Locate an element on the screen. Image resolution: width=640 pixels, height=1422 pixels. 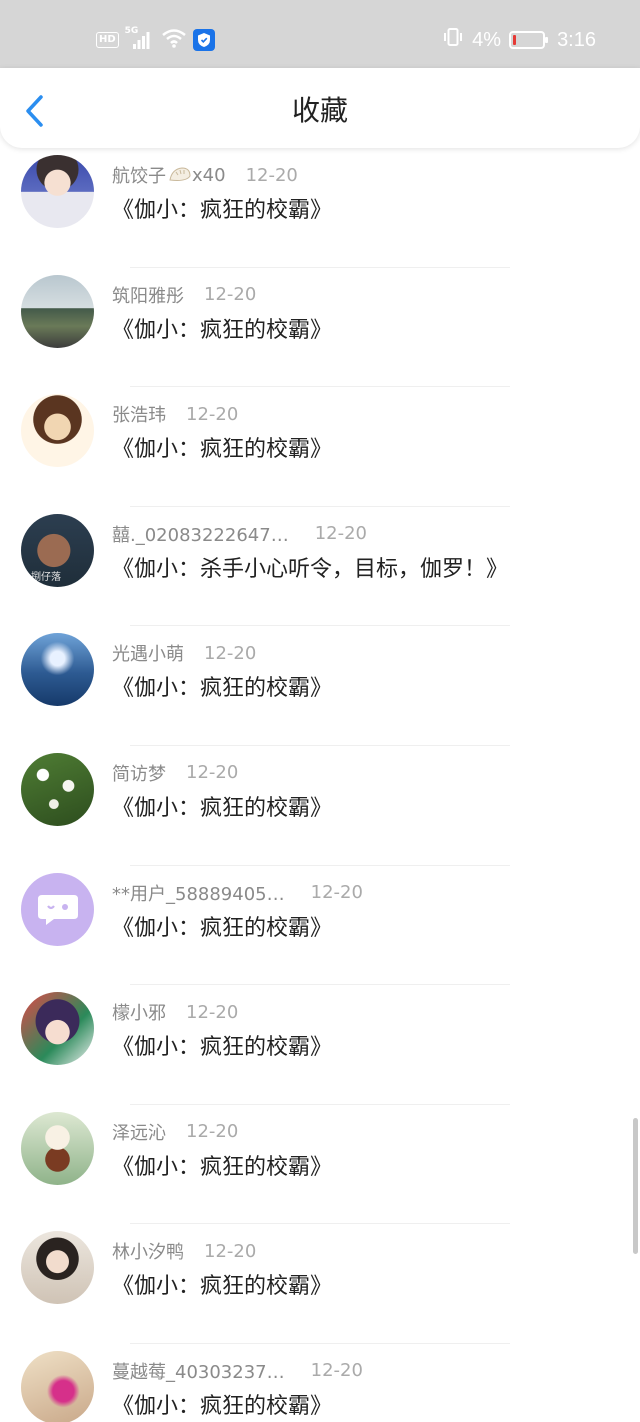
list-item: 张浩玮 12-20 《伽小：疯狂的校霸》 is located at coordinates (320, 447).